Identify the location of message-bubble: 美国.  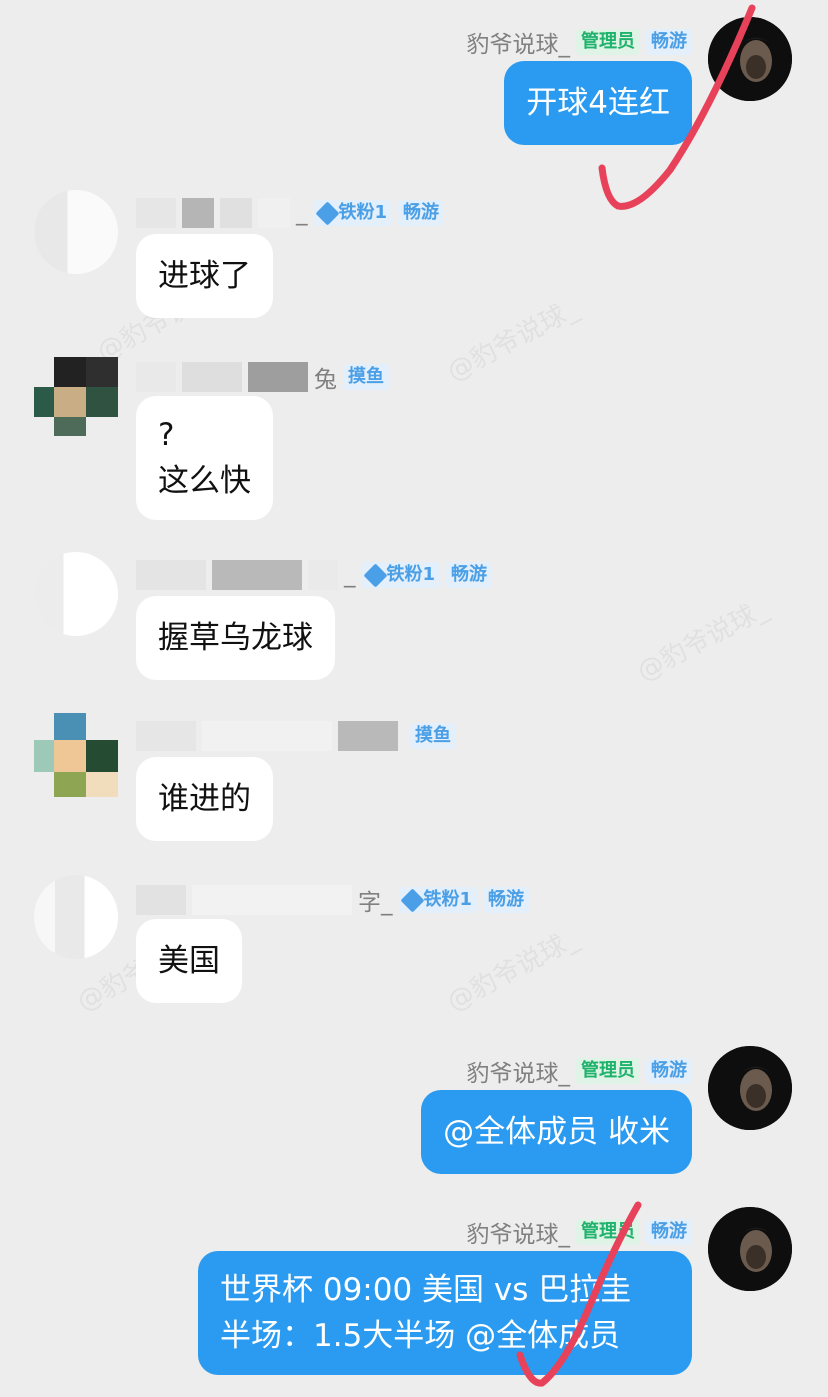
(189, 961).